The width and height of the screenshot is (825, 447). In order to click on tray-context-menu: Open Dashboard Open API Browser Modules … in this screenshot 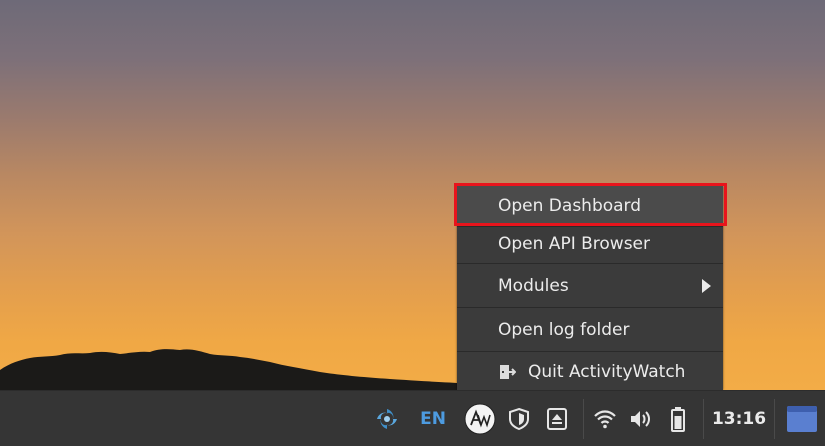, I will do `click(590, 288)`.